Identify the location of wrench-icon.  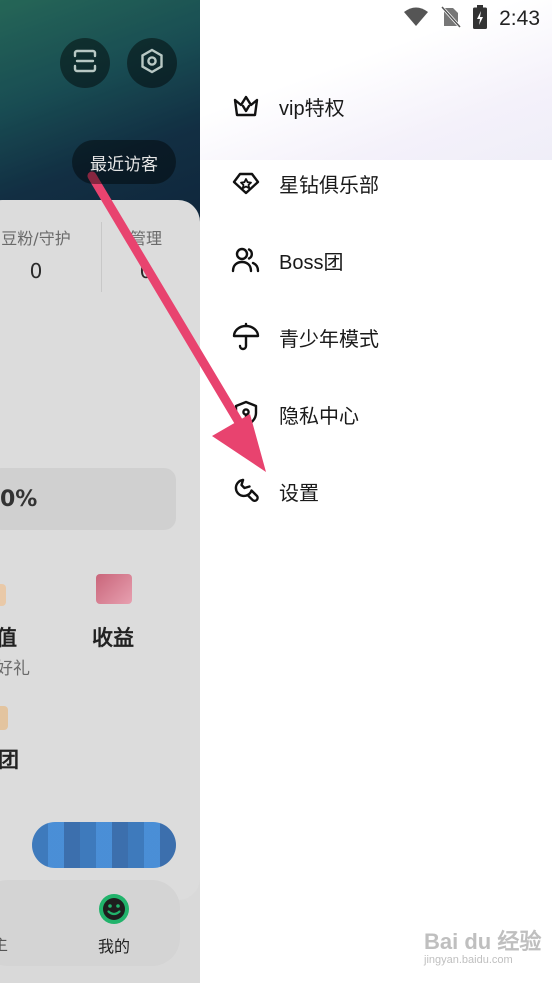
(246, 491).